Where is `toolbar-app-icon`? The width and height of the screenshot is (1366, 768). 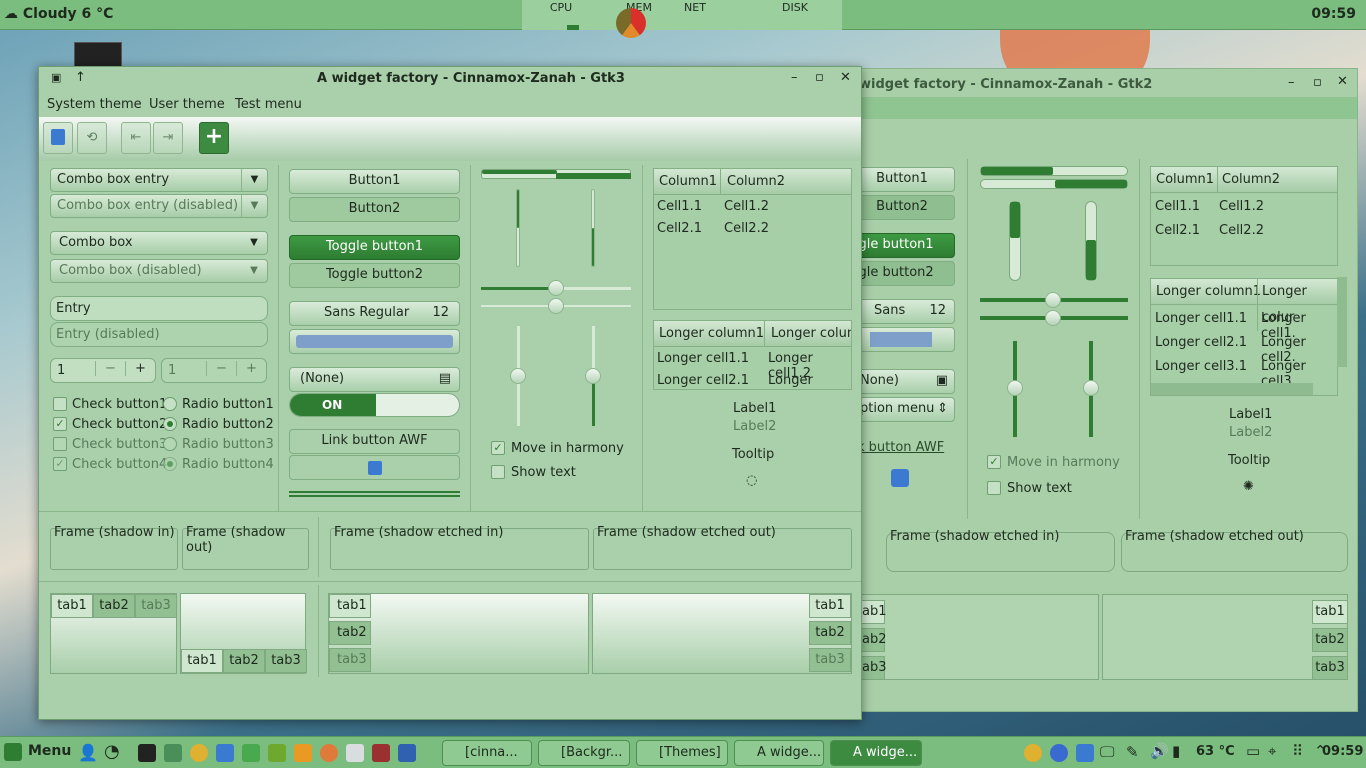 toolbar-app-icon is located at coordinates (58, 138).